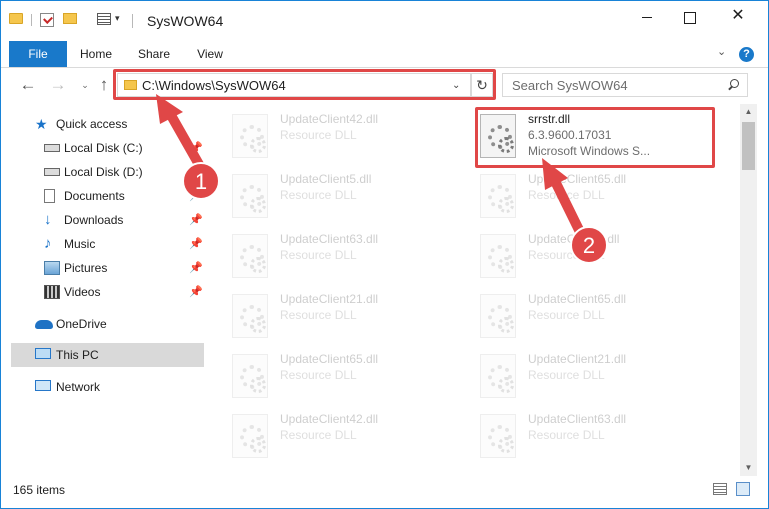  I want to click on tab-view: View, so click(210, 54).